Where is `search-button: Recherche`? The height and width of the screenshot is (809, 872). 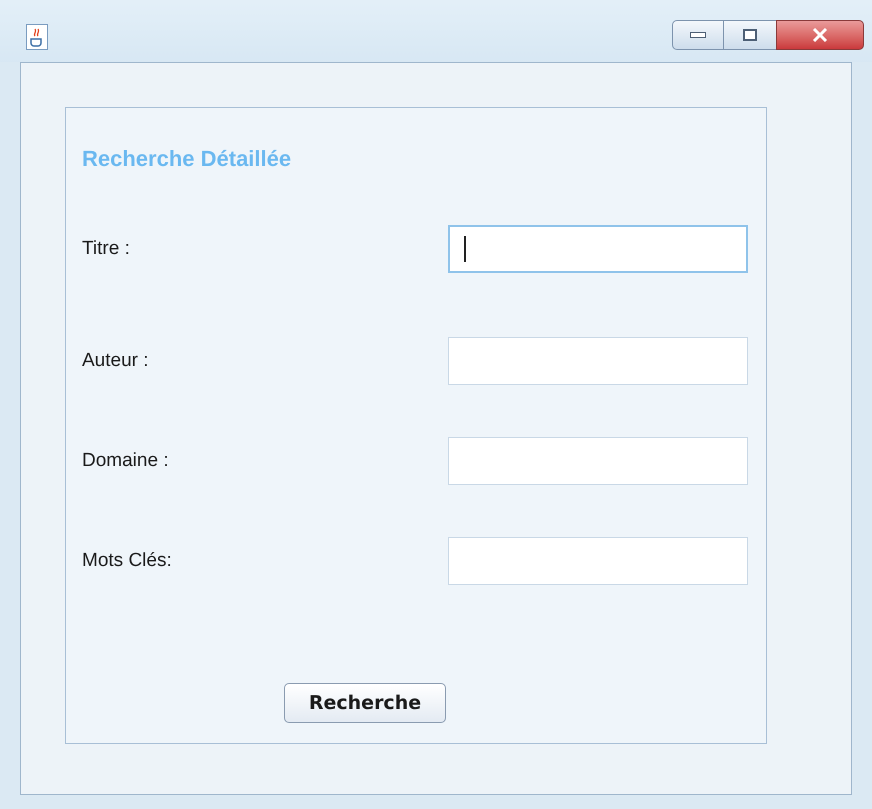
search-button: Recherche is located at coordinates (365, 703).